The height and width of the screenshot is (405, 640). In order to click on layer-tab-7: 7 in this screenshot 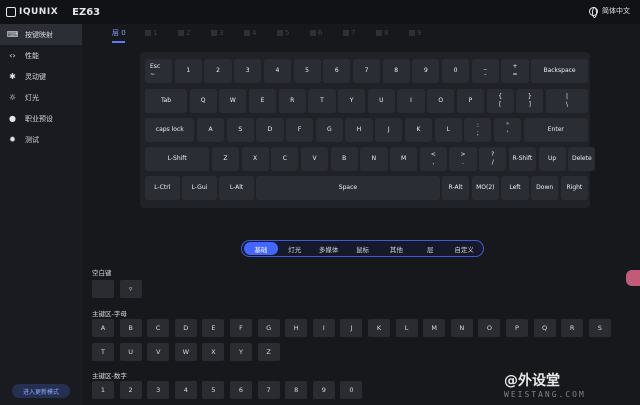, I will do `click(359, 33)`.